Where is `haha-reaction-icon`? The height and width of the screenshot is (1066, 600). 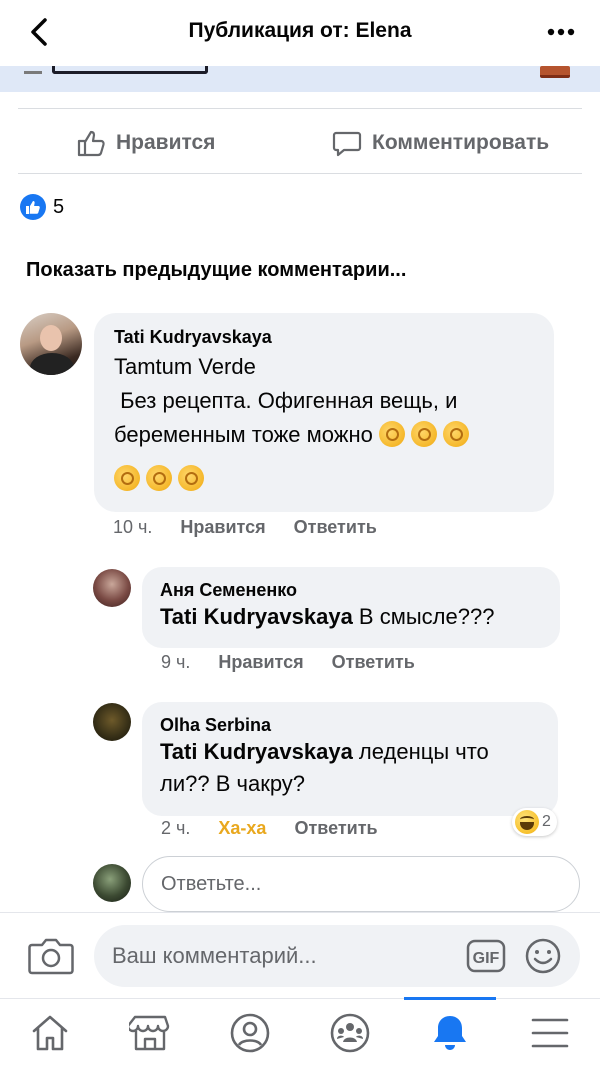
haha-reaction-icon is located at coordinates (527, 822).